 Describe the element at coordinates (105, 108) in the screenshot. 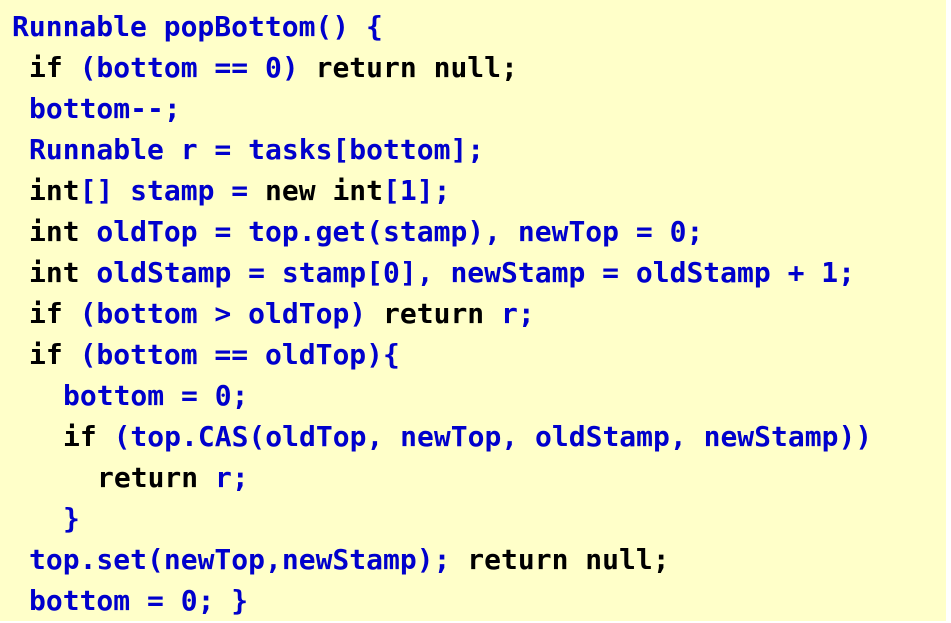

I see `code-token: bottom--;` at that location.